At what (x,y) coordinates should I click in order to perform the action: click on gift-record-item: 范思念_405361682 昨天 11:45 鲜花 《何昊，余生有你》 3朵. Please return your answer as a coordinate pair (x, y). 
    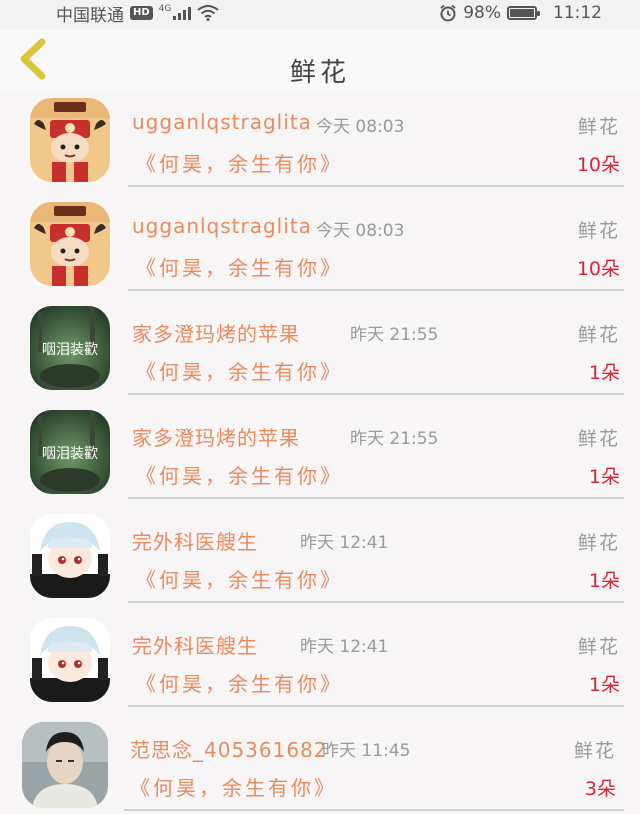
    Looking at the image, I should click on (320, 764).